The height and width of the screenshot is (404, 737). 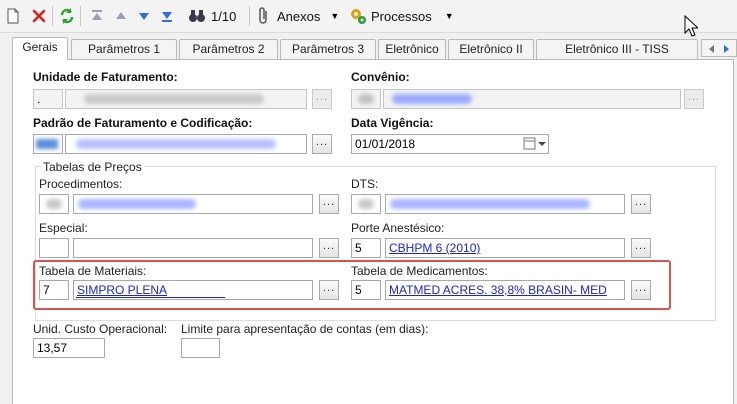 I want to click on especial-name, so click(x=193, y=248).